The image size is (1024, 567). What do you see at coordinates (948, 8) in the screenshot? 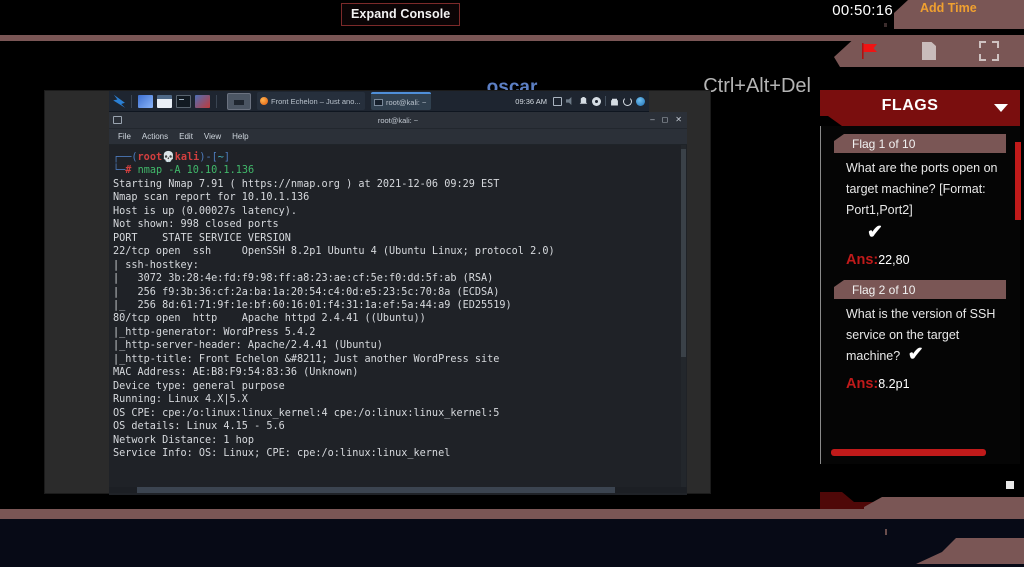
I see `add-time-button: Add Time` at bounding box center [948, 8].